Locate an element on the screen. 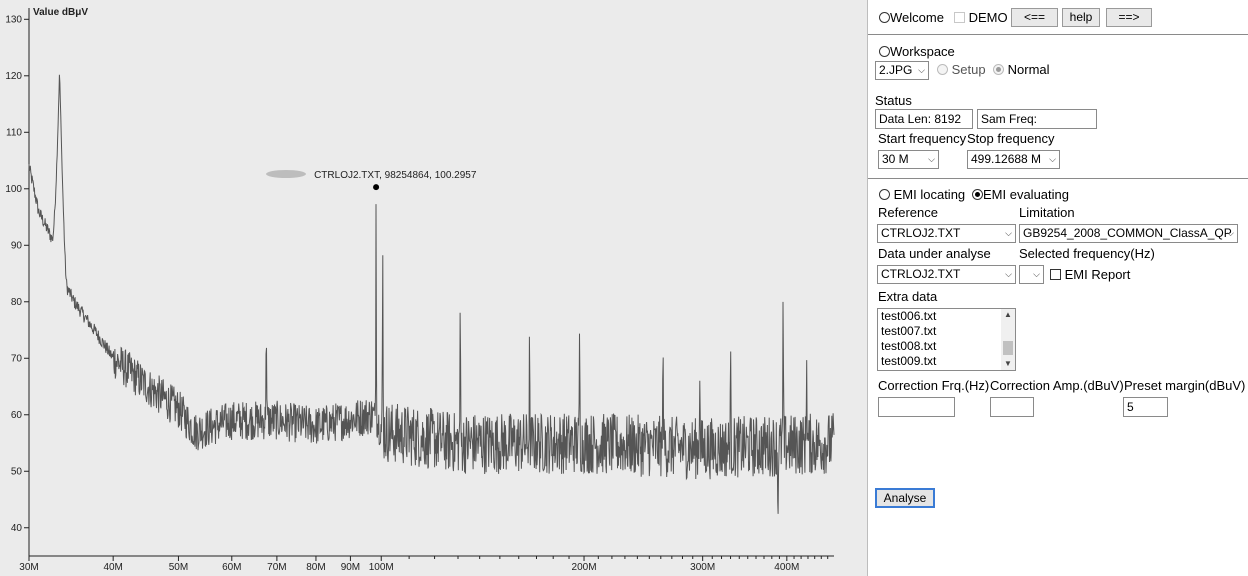 The height and width of the screenshot is (576, 1248). next-button: ==> is located at coordinates (1129, 17).